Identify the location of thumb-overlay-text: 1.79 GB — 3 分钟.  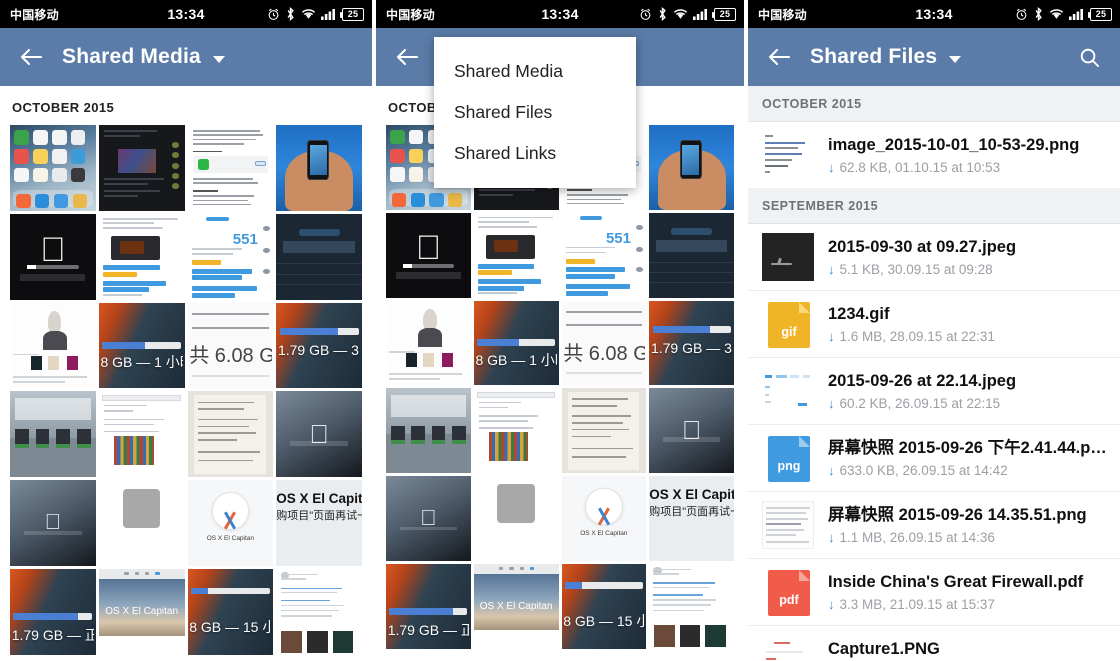
(691, 347).